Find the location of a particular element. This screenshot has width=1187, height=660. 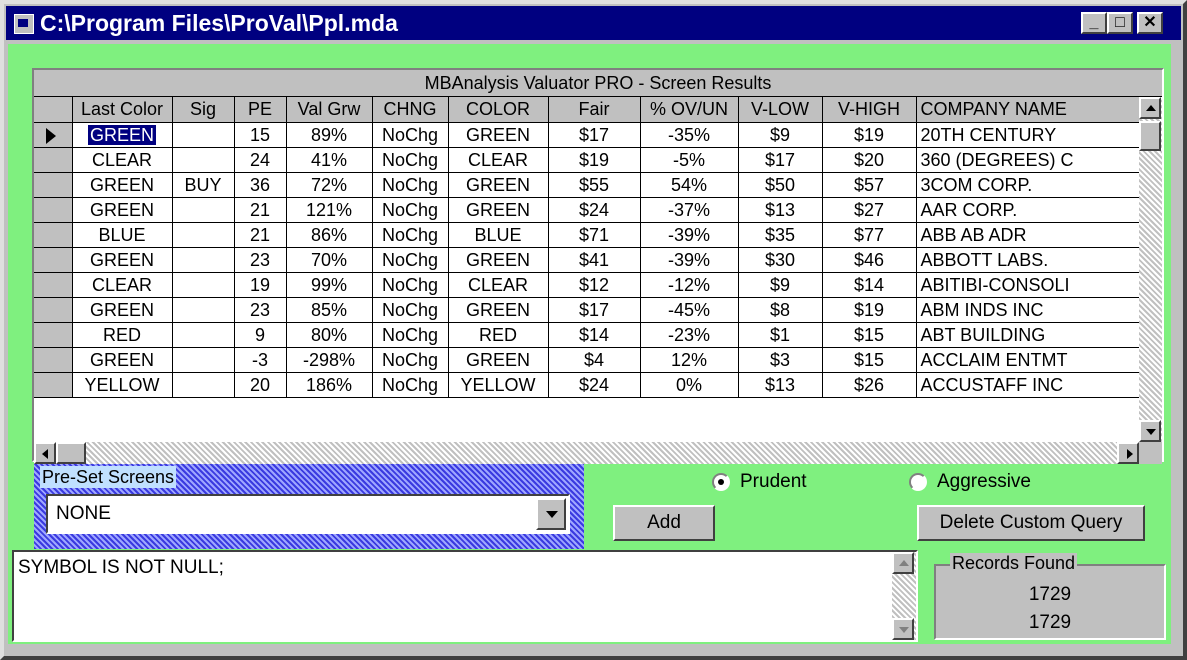

table-row: RED 9 80% NoChg RED $14 -23% $1 $15 ABT BUILDING is located at coordinates (587, 334).